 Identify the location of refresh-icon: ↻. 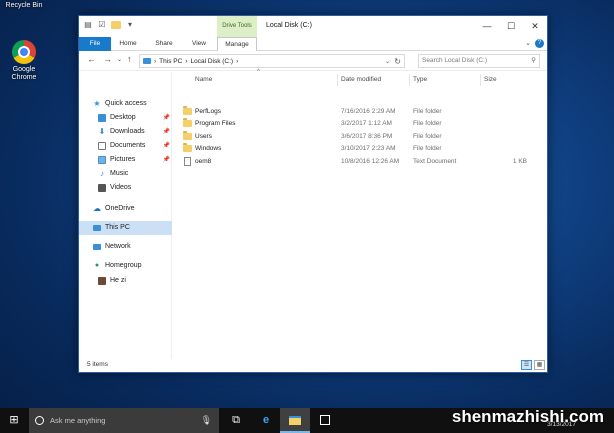
(397, 62).